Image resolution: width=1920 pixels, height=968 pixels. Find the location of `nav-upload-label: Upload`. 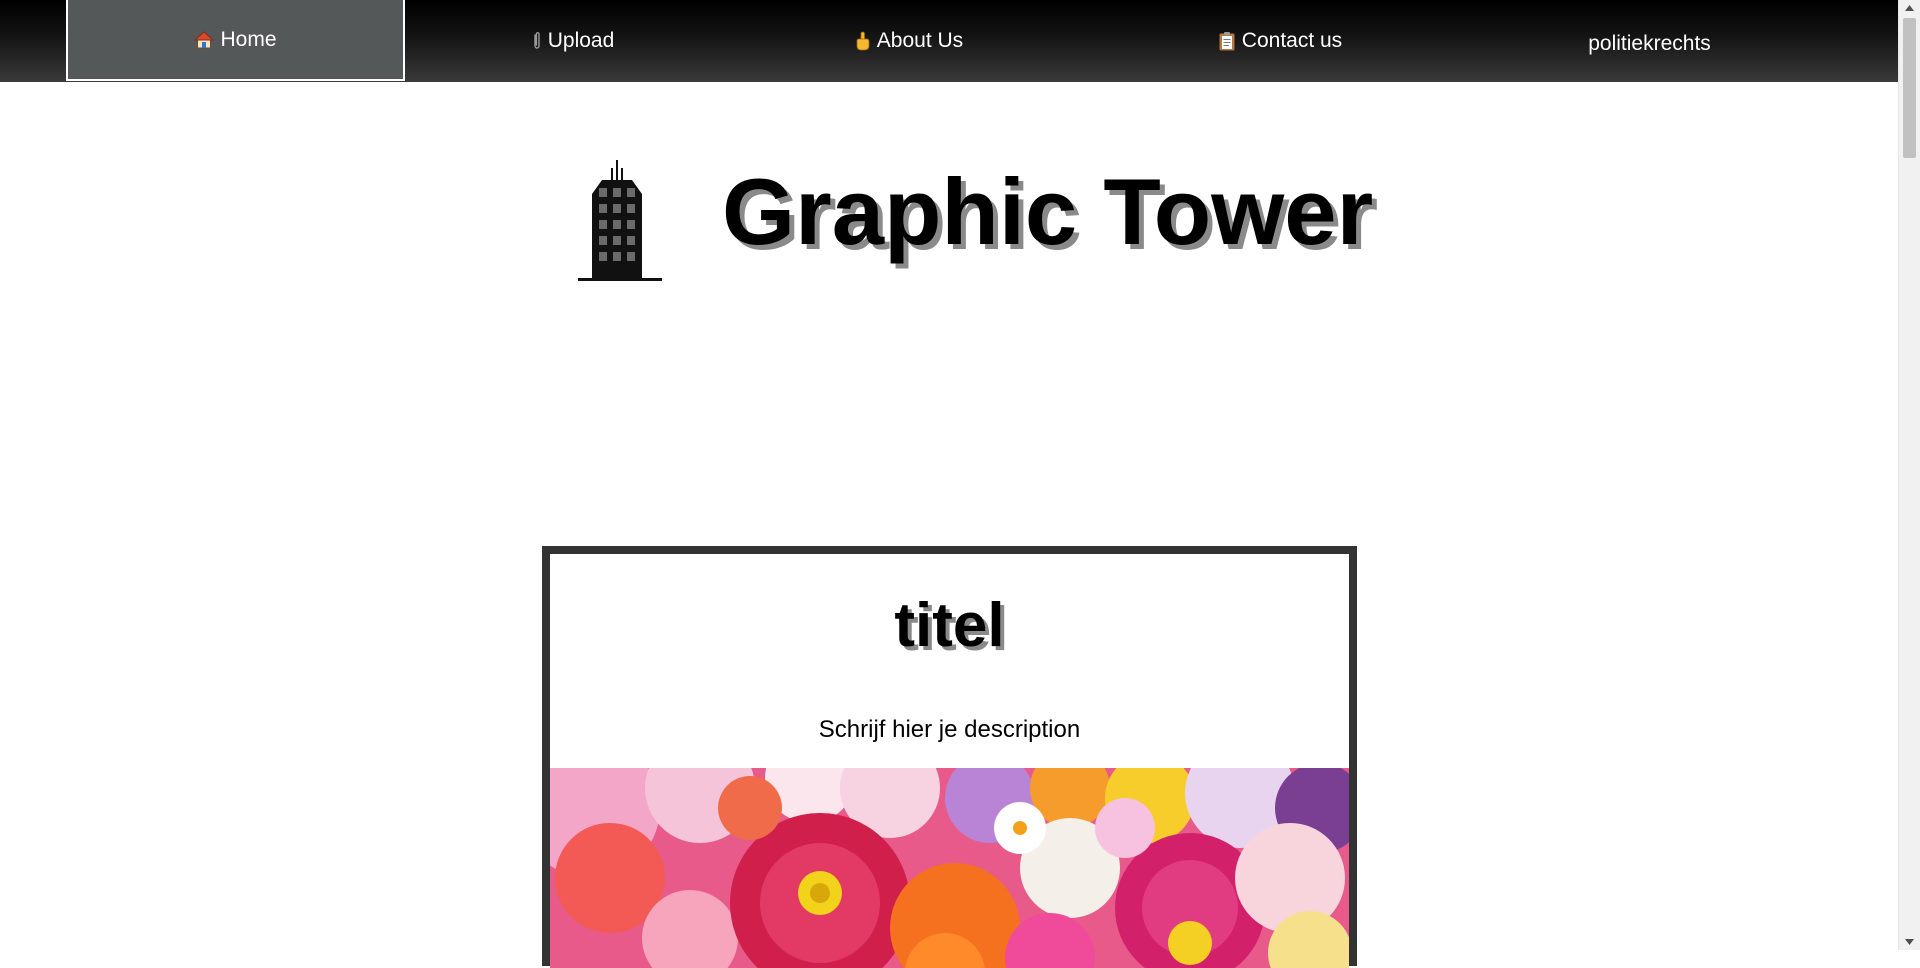

nav-upload-label: Upload is located at coordinates (581, 40).